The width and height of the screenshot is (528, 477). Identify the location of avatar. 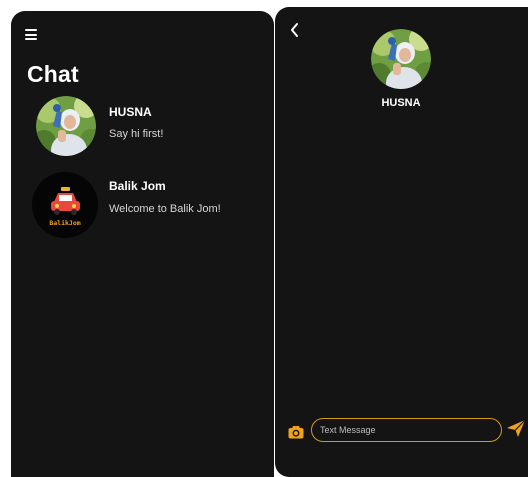
(66, 126).